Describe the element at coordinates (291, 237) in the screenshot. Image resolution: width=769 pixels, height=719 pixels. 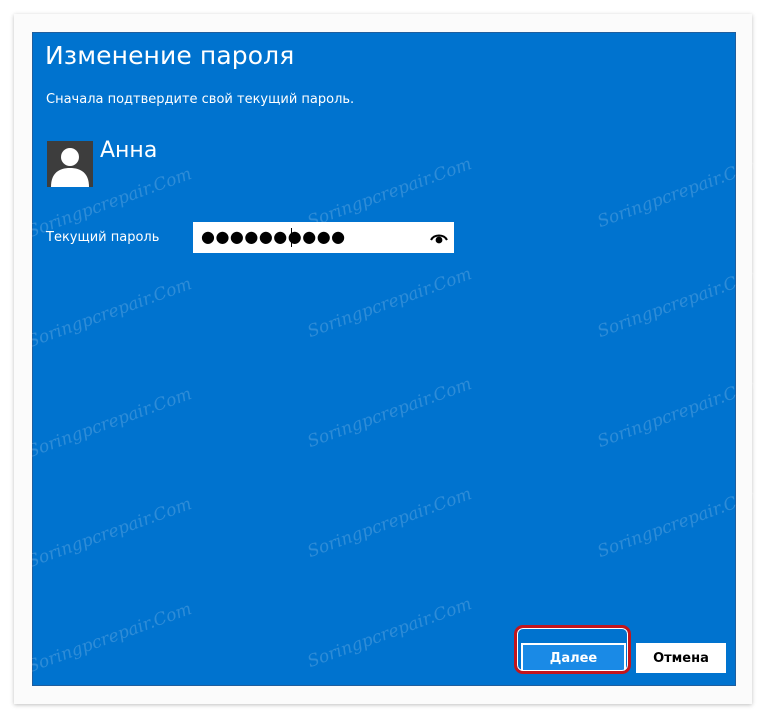
I see `text-caret` at that location.